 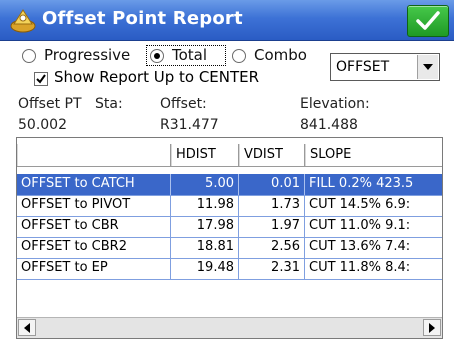 What do you see at coordinates (272, 155) in the screenshot?
I see `column-header-vdist: VDIST` at bounding box center [272, 155].